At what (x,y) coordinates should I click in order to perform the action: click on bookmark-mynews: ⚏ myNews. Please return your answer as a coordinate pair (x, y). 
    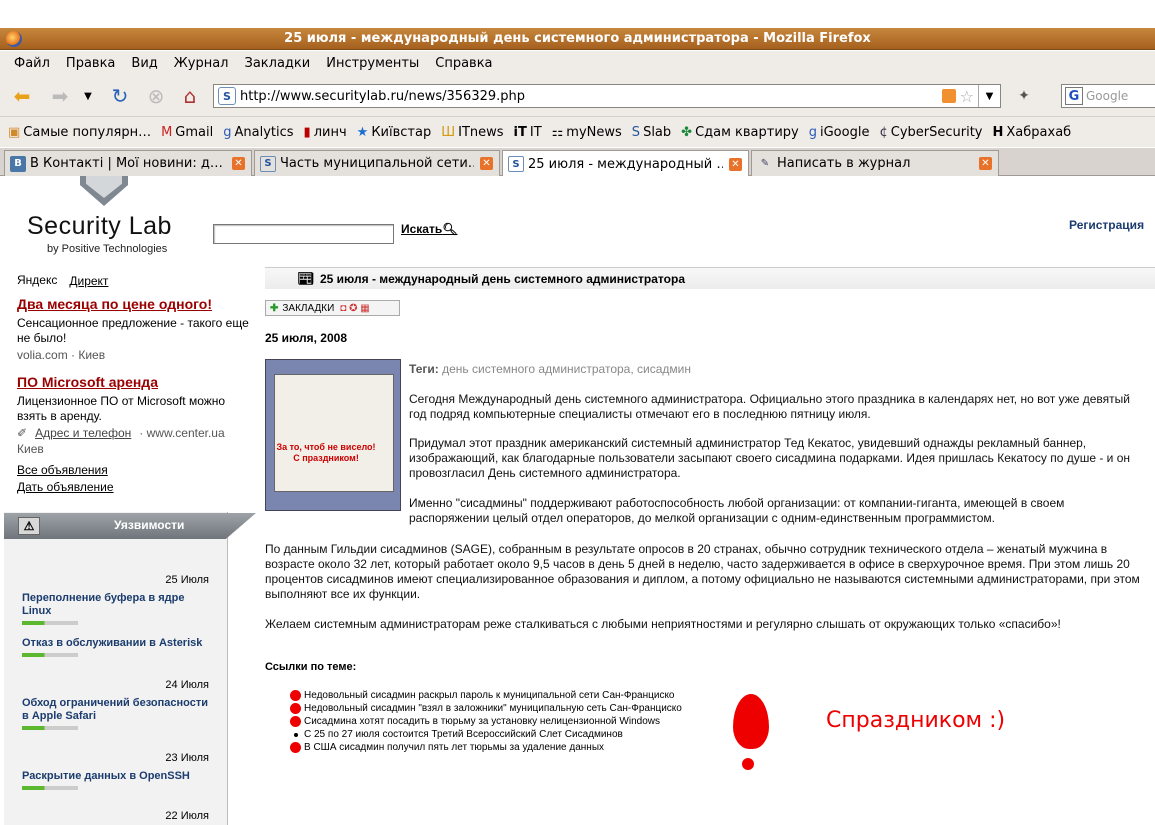
    Looking at the image, I should click on (587, 132).